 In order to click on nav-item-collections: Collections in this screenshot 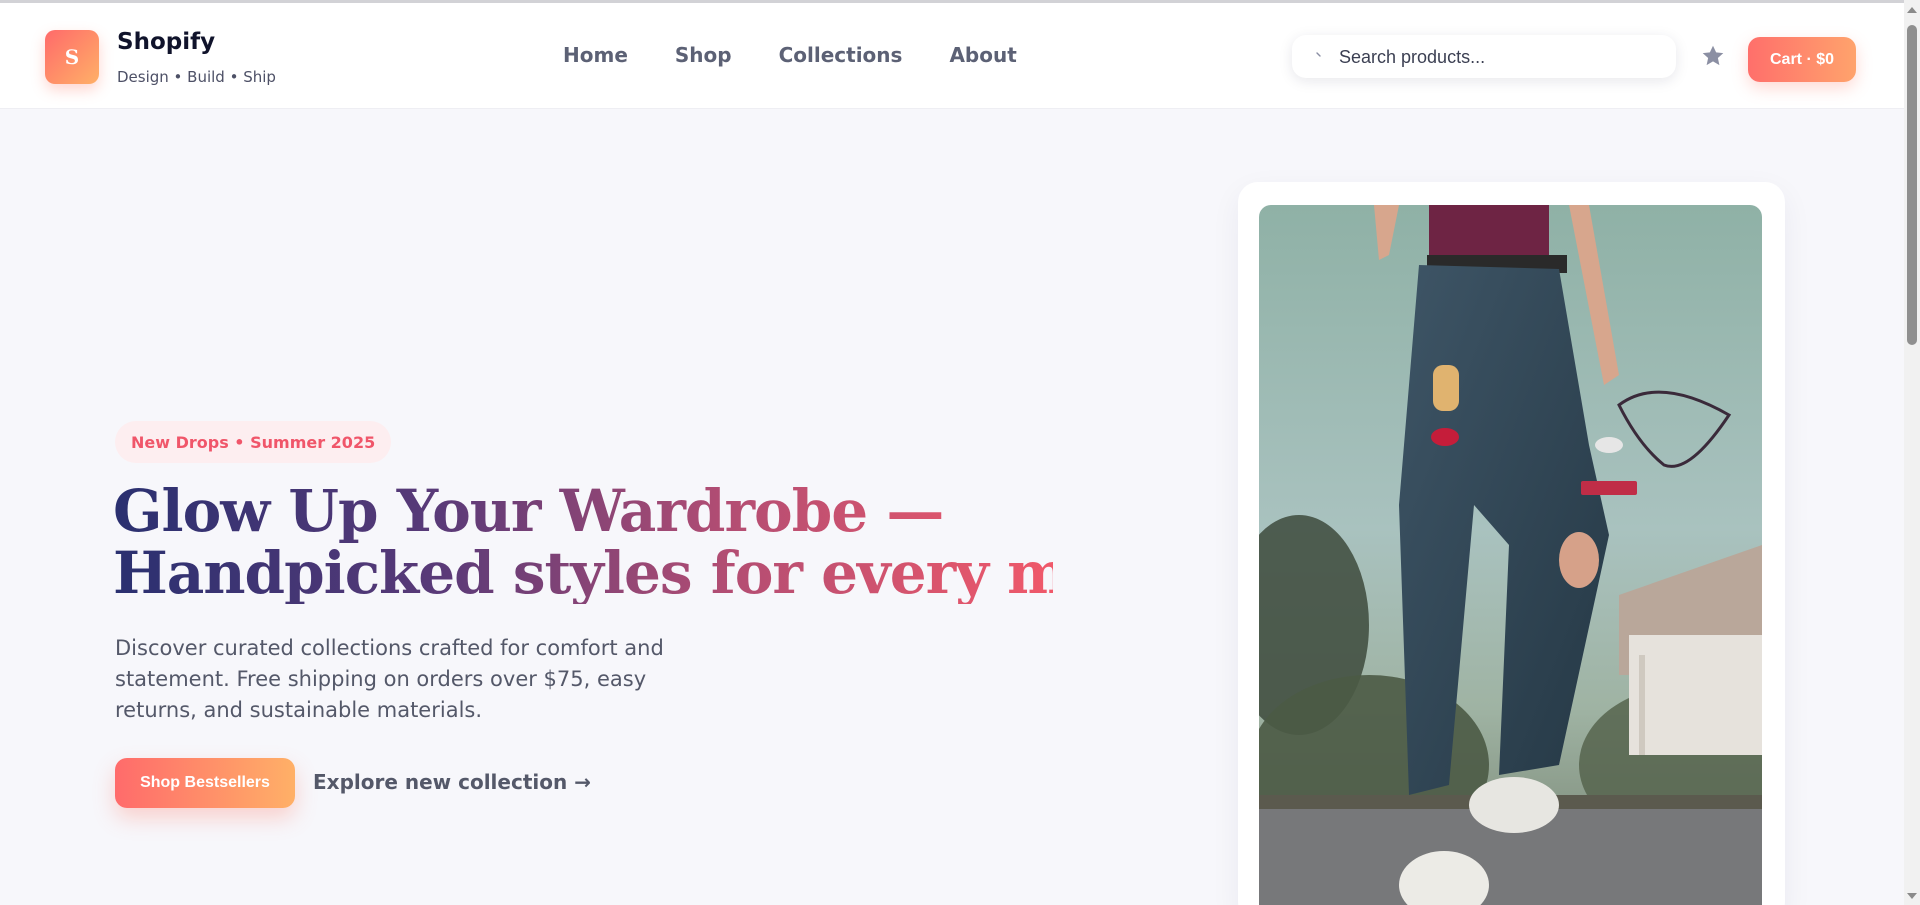, I will do `click(841, 59)`.